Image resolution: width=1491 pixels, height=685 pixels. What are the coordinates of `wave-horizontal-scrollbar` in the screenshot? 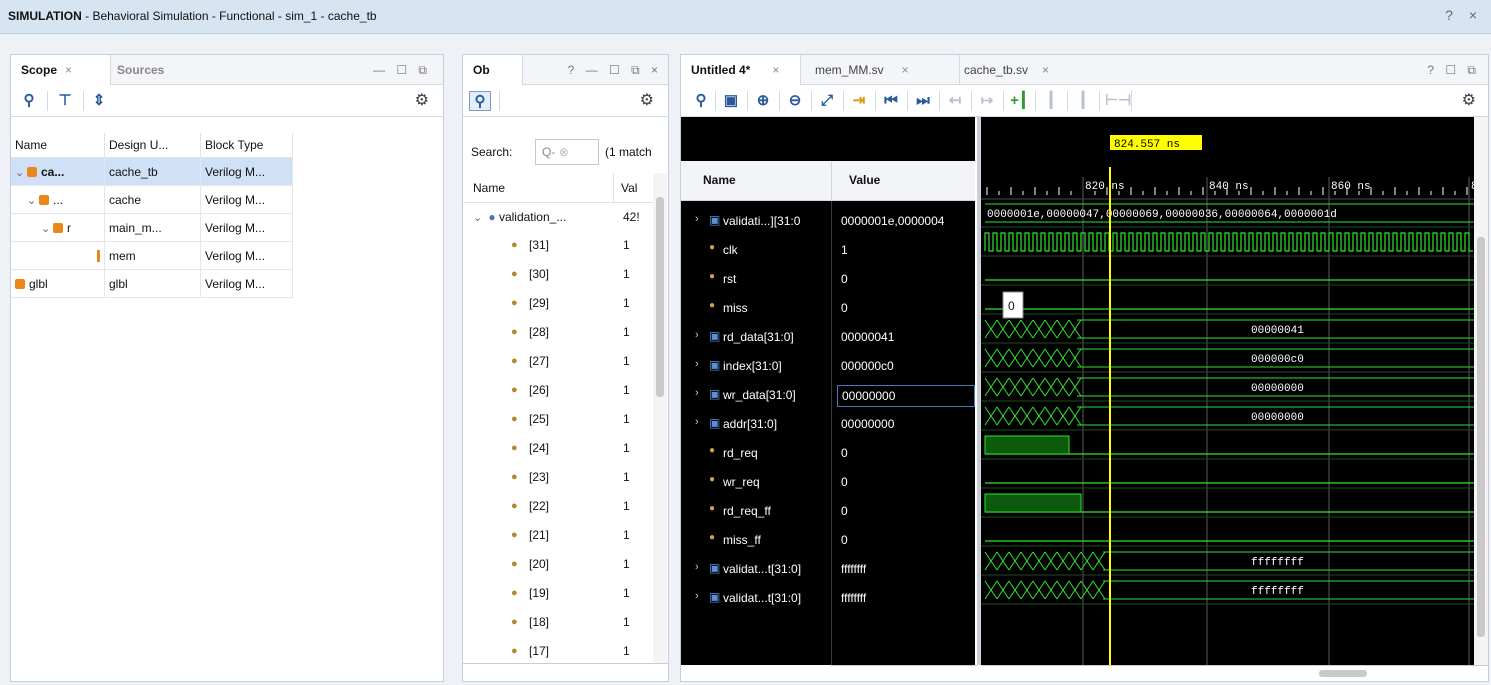 It's located at (1234, 673).